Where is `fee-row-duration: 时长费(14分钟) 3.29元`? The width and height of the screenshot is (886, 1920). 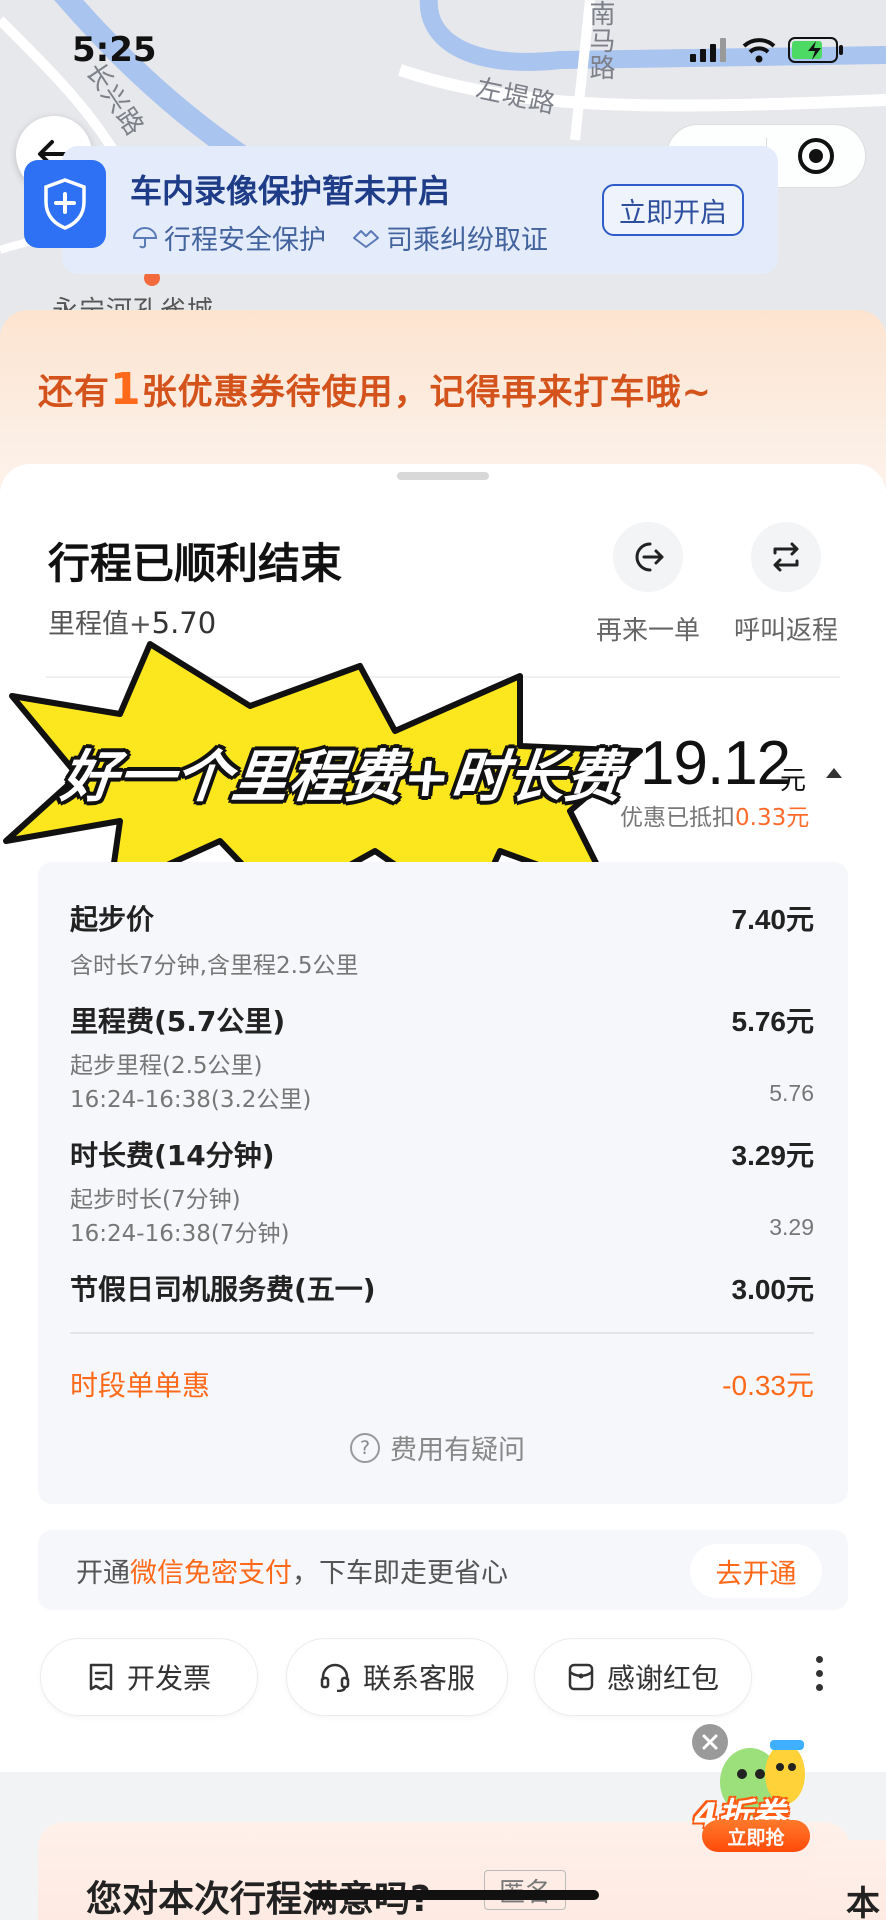 fee-row-duration: 时长费(14分钟) 3.29元 is located at coordinates (442, 1155).